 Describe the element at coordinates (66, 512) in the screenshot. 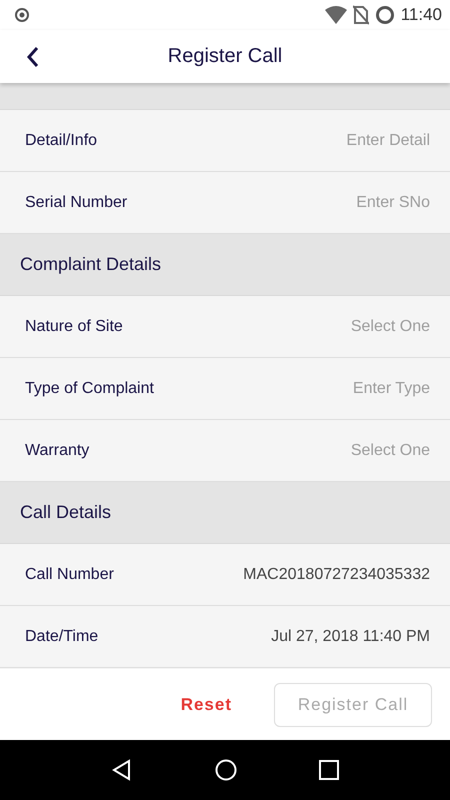

I see `section-title: Call Details` at that location.